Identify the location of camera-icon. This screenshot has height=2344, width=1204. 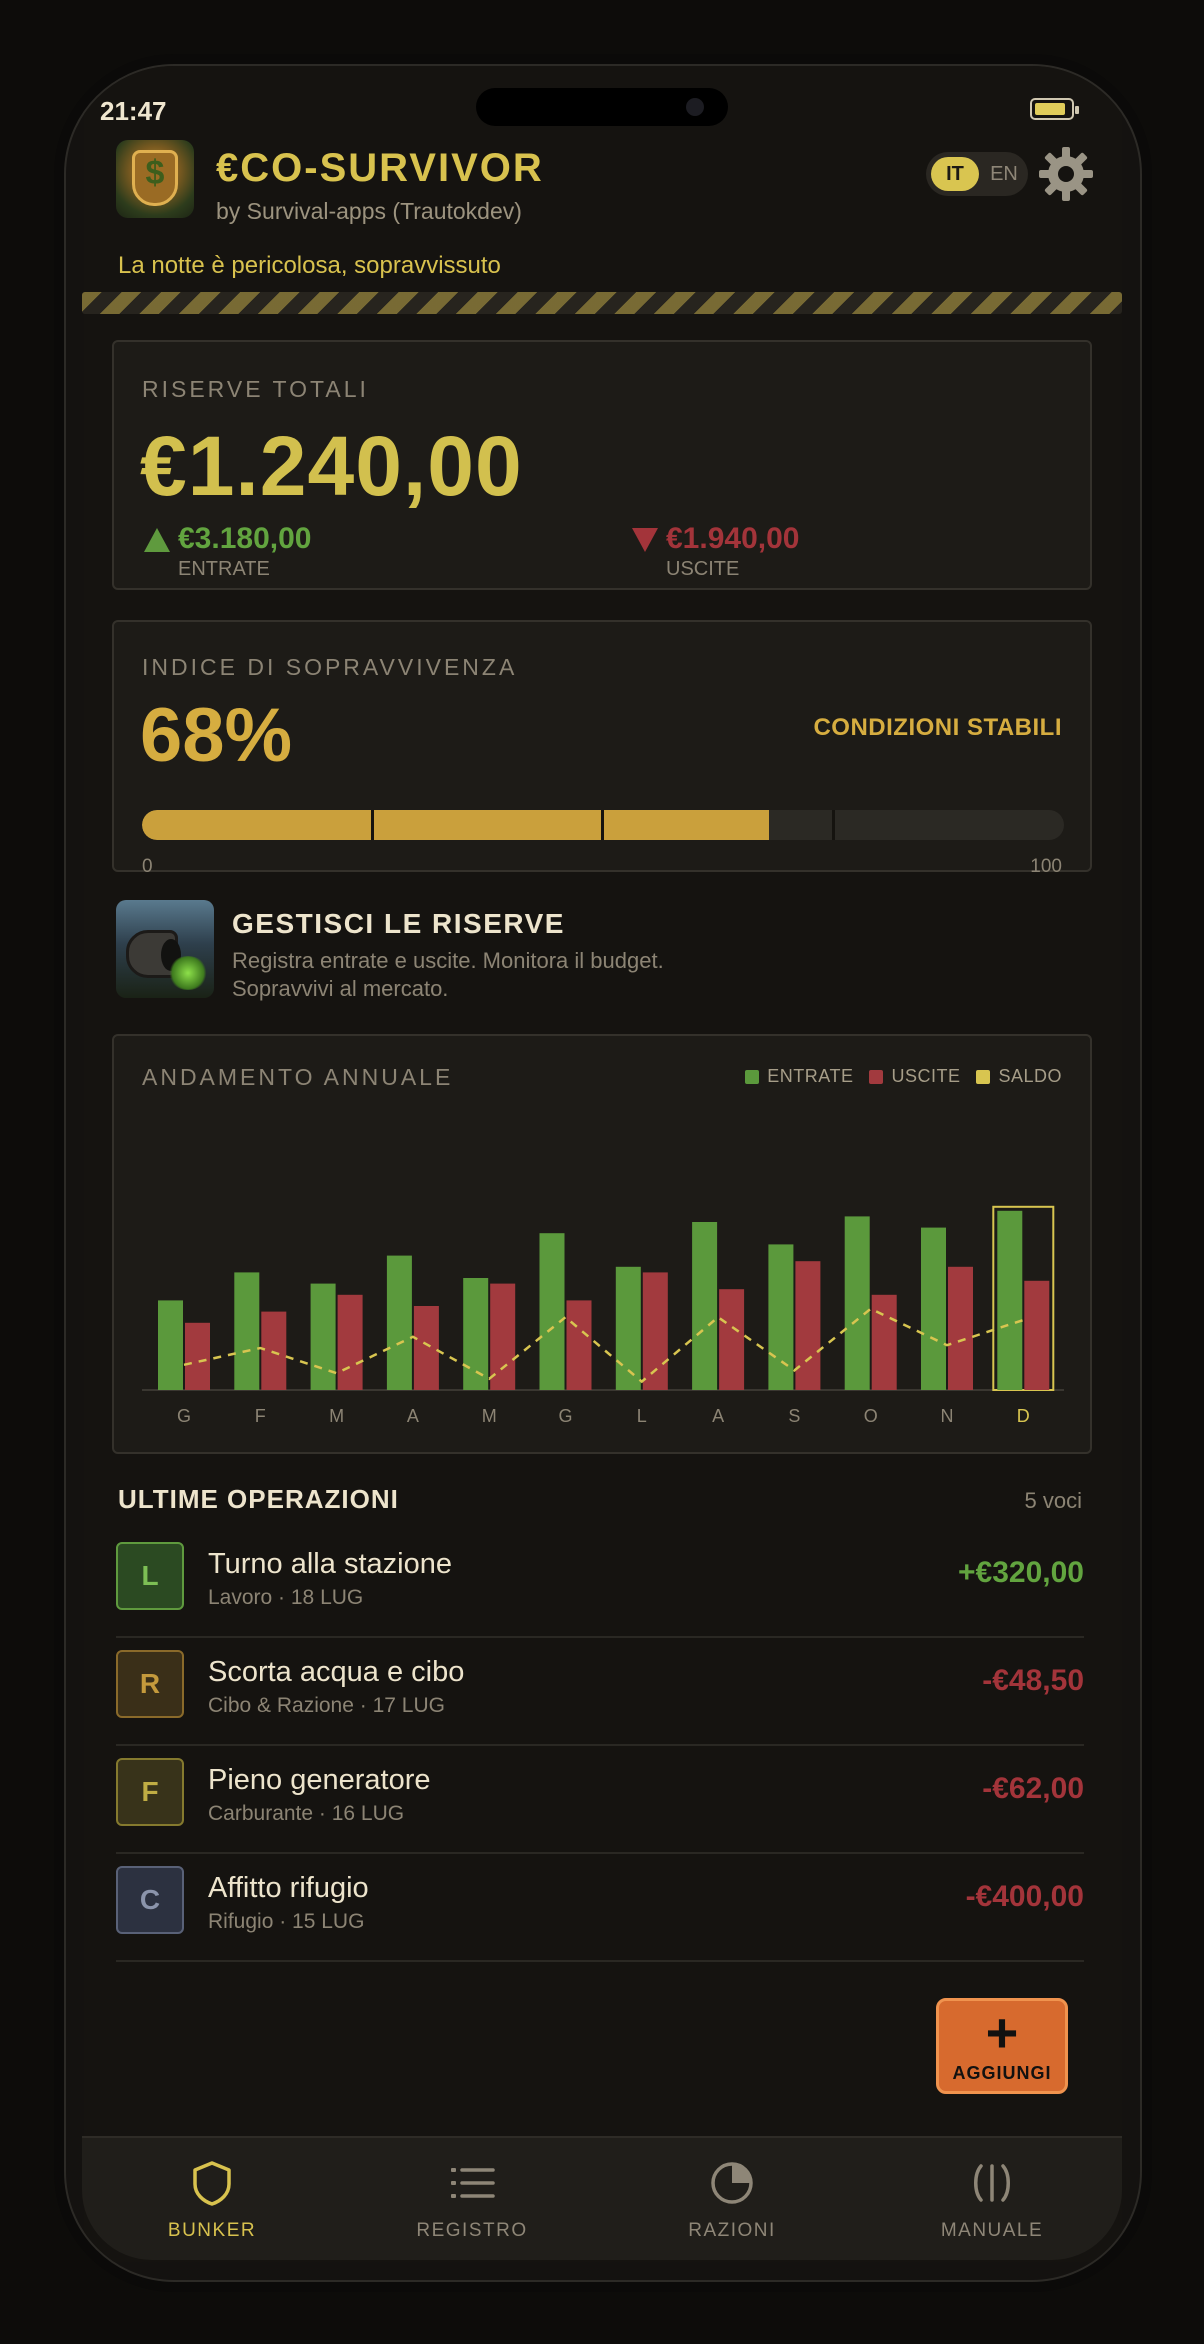
(695, 107).